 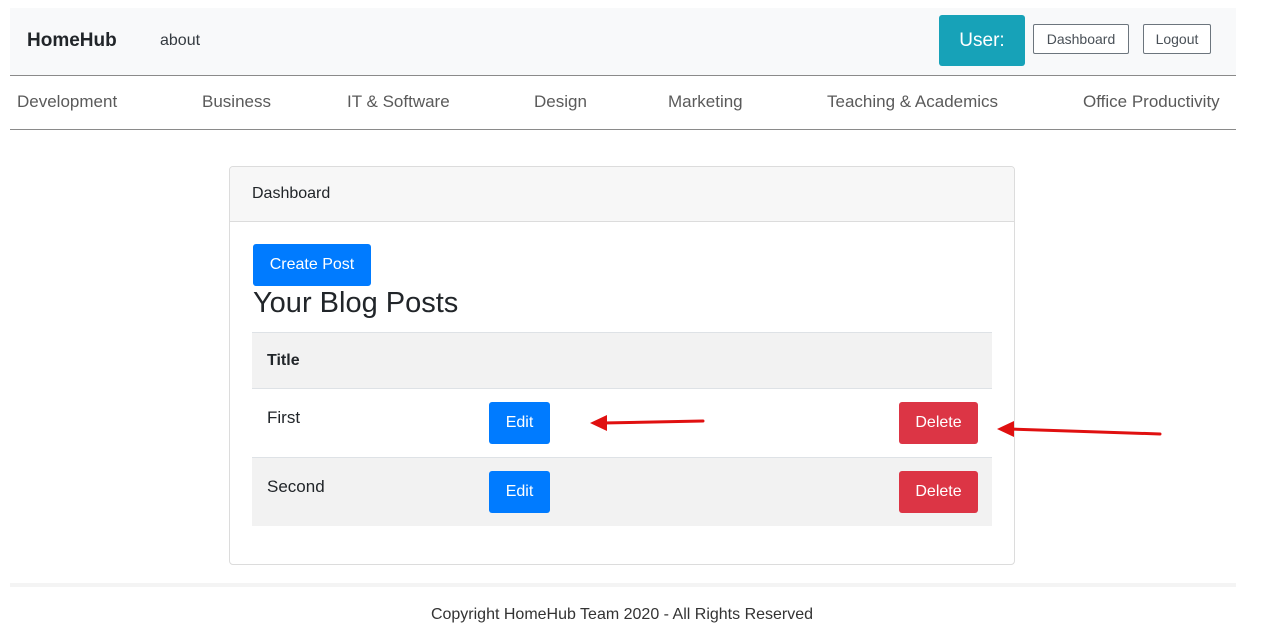 What do you see at coordinates (72, 41) in the screenshot?
I see `brand-logo: HomeHub` at bounding box center [72, 41].